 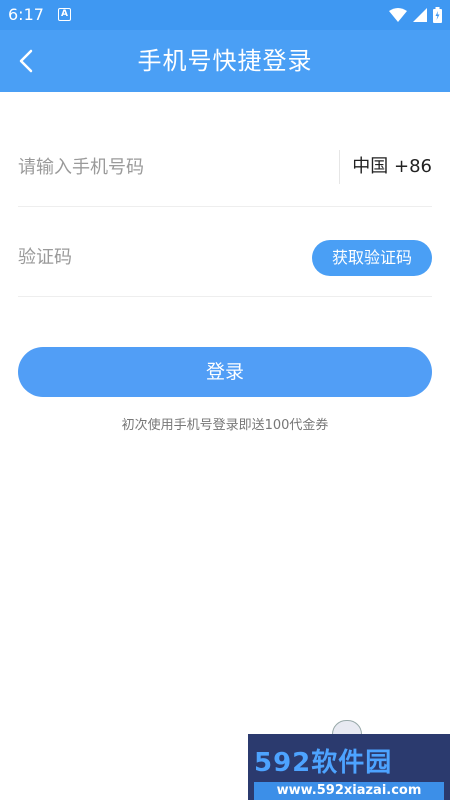 What do you see at coordinates (392, 167) in the screenshot?
I see `country-code-selector: 中国 +86` at bounding box center [392, 167].